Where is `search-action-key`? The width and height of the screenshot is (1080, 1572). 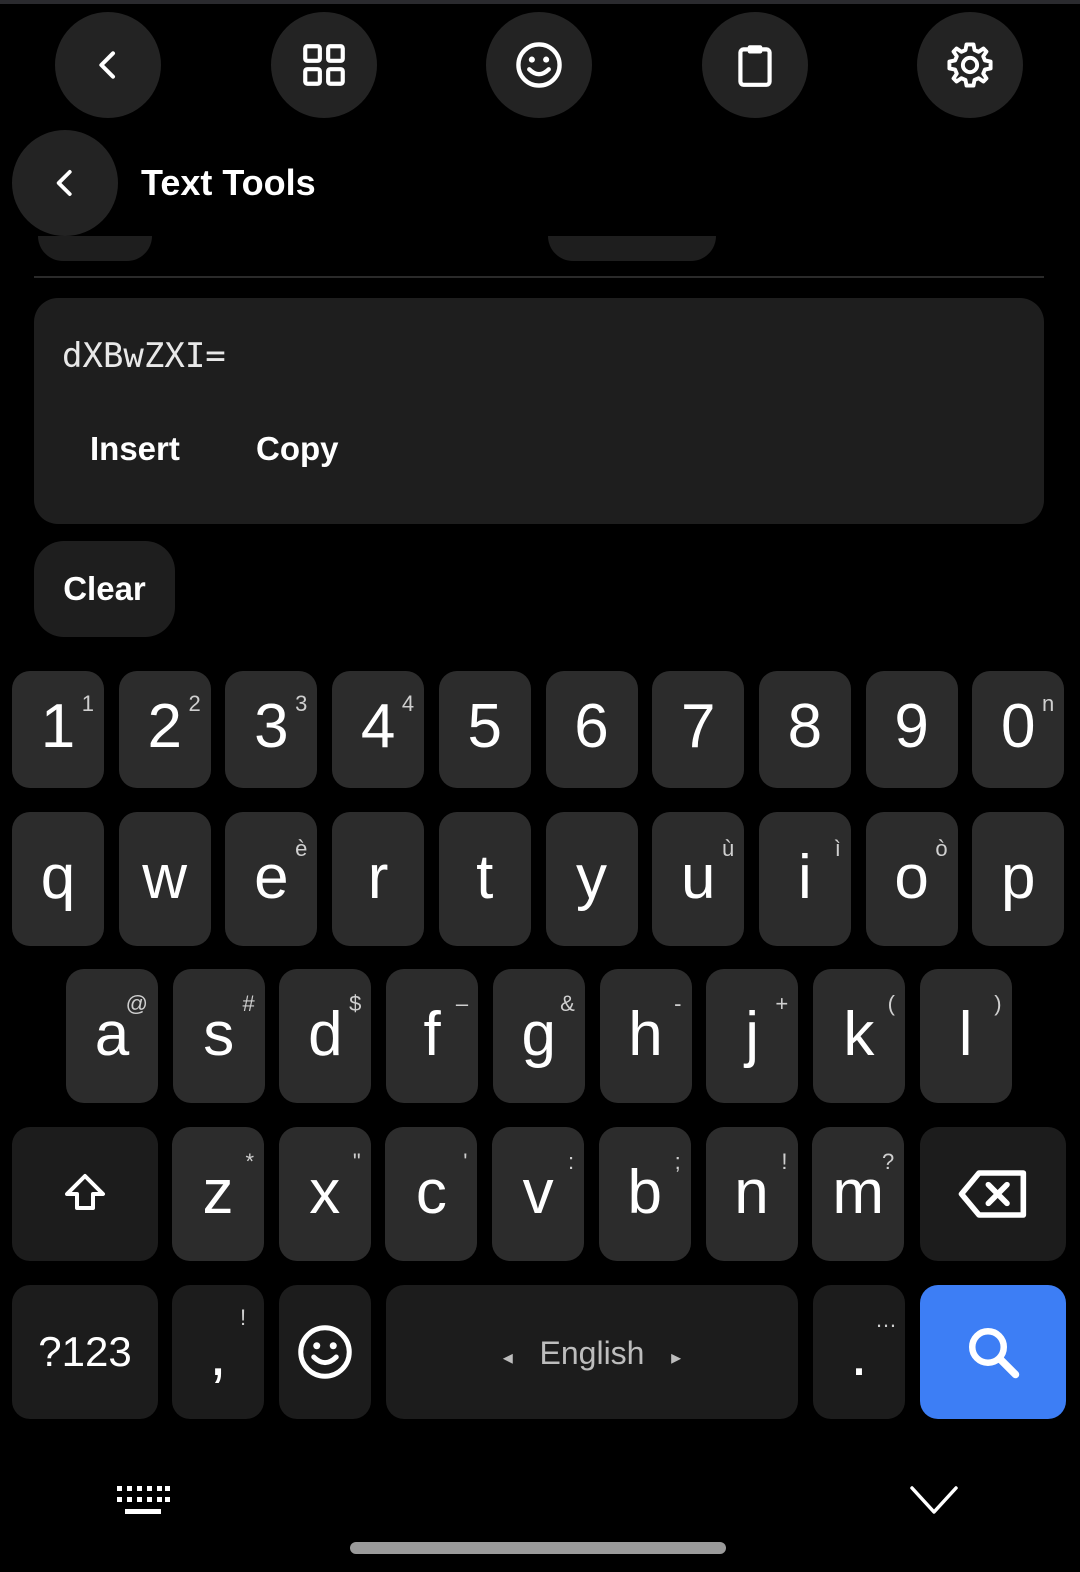 search-action-key is located at coordinates (993, 1352).